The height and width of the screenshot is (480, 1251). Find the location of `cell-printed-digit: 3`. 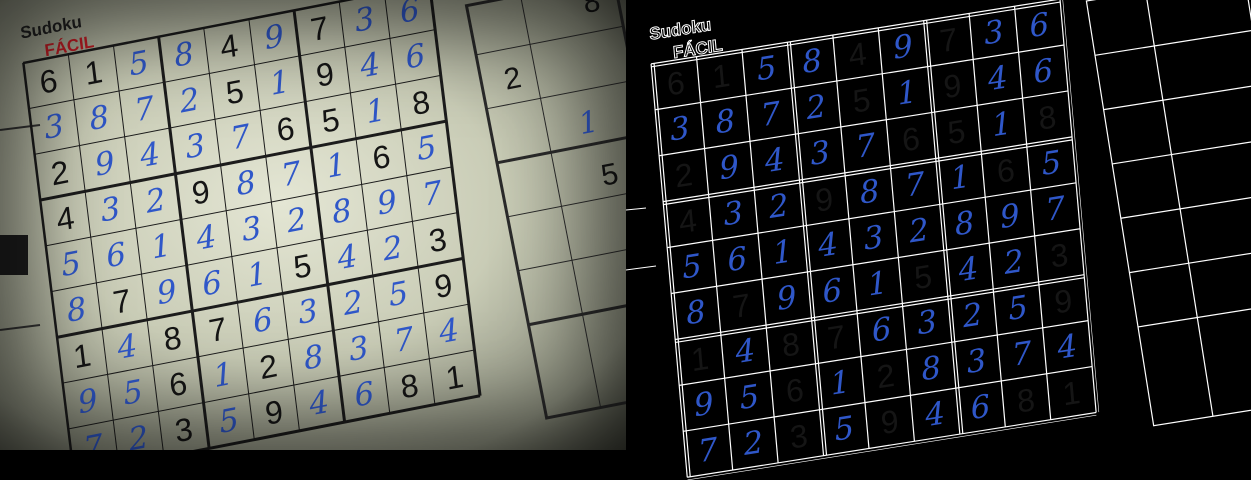

cell-printed-digit: 3 is located at coordinates (183, 430).